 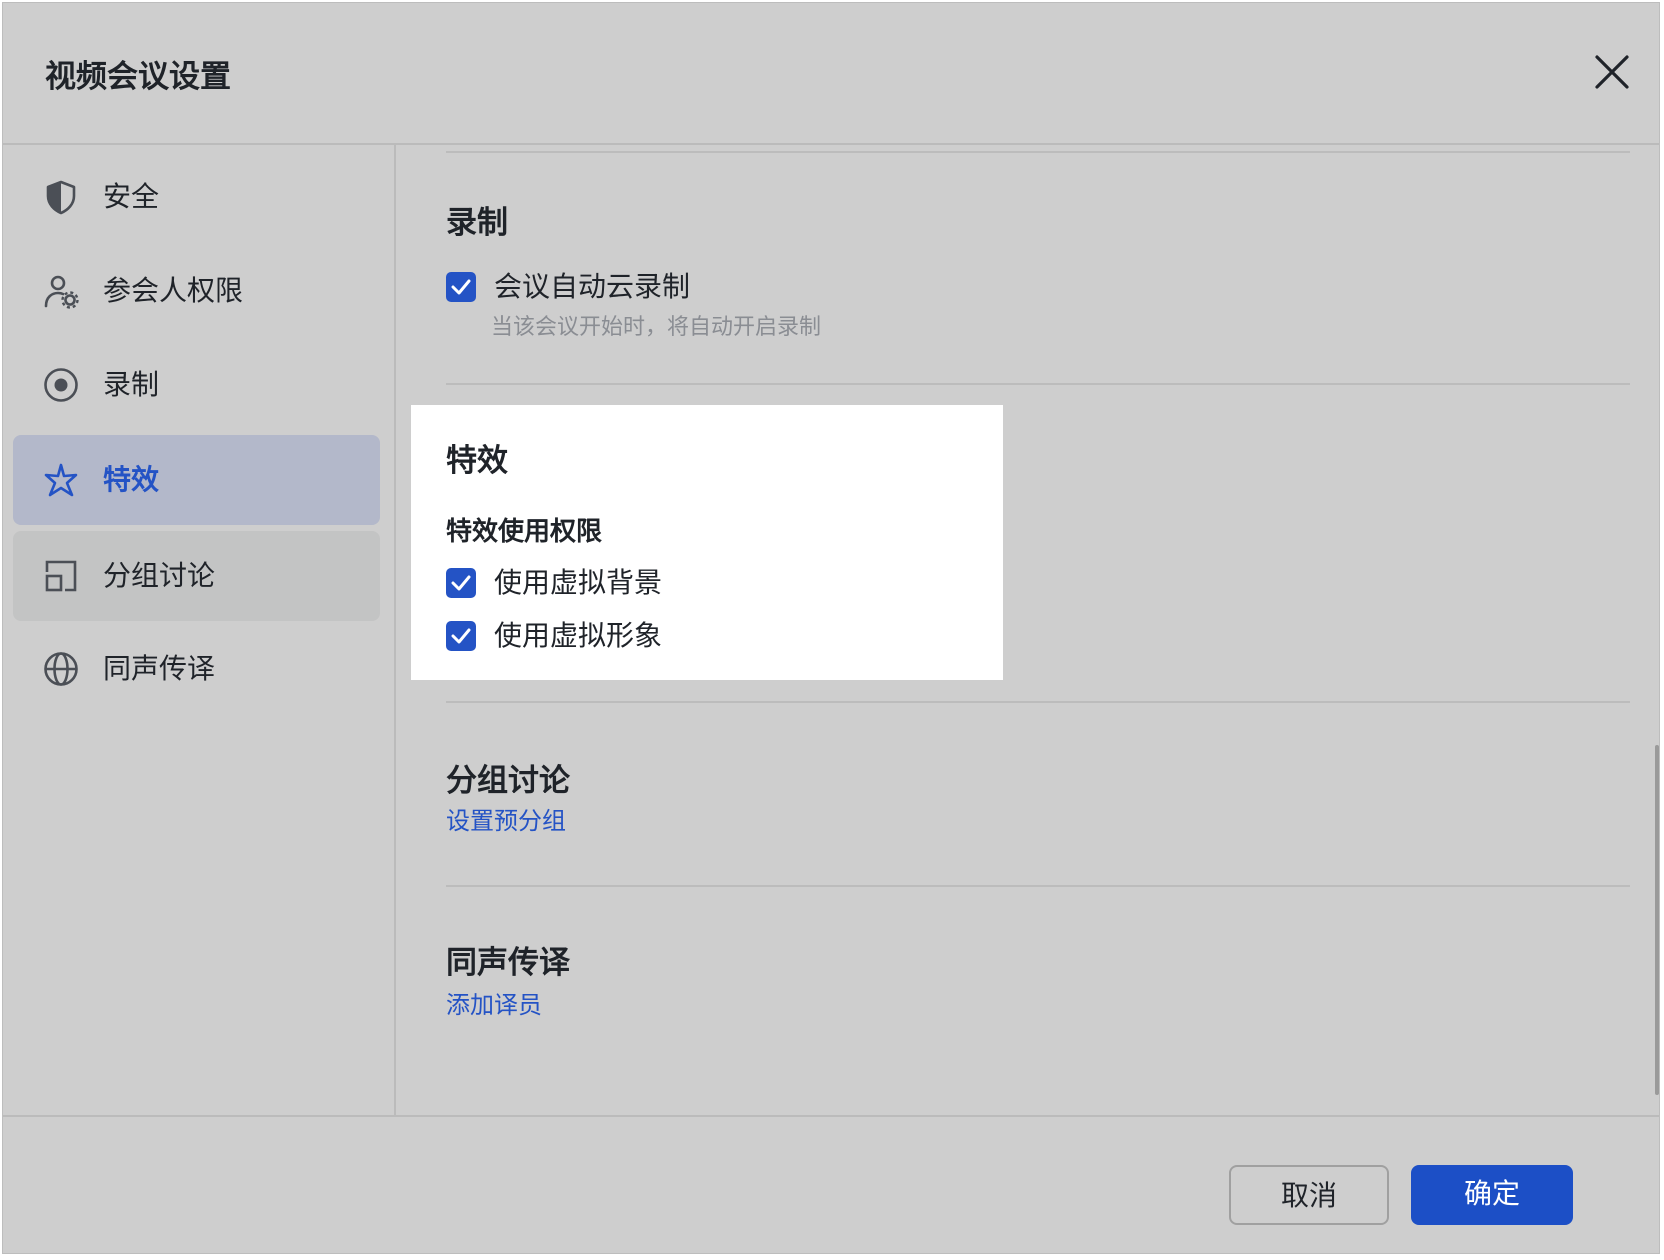 I want to click on close-icon, so click(x=1612, y=72).